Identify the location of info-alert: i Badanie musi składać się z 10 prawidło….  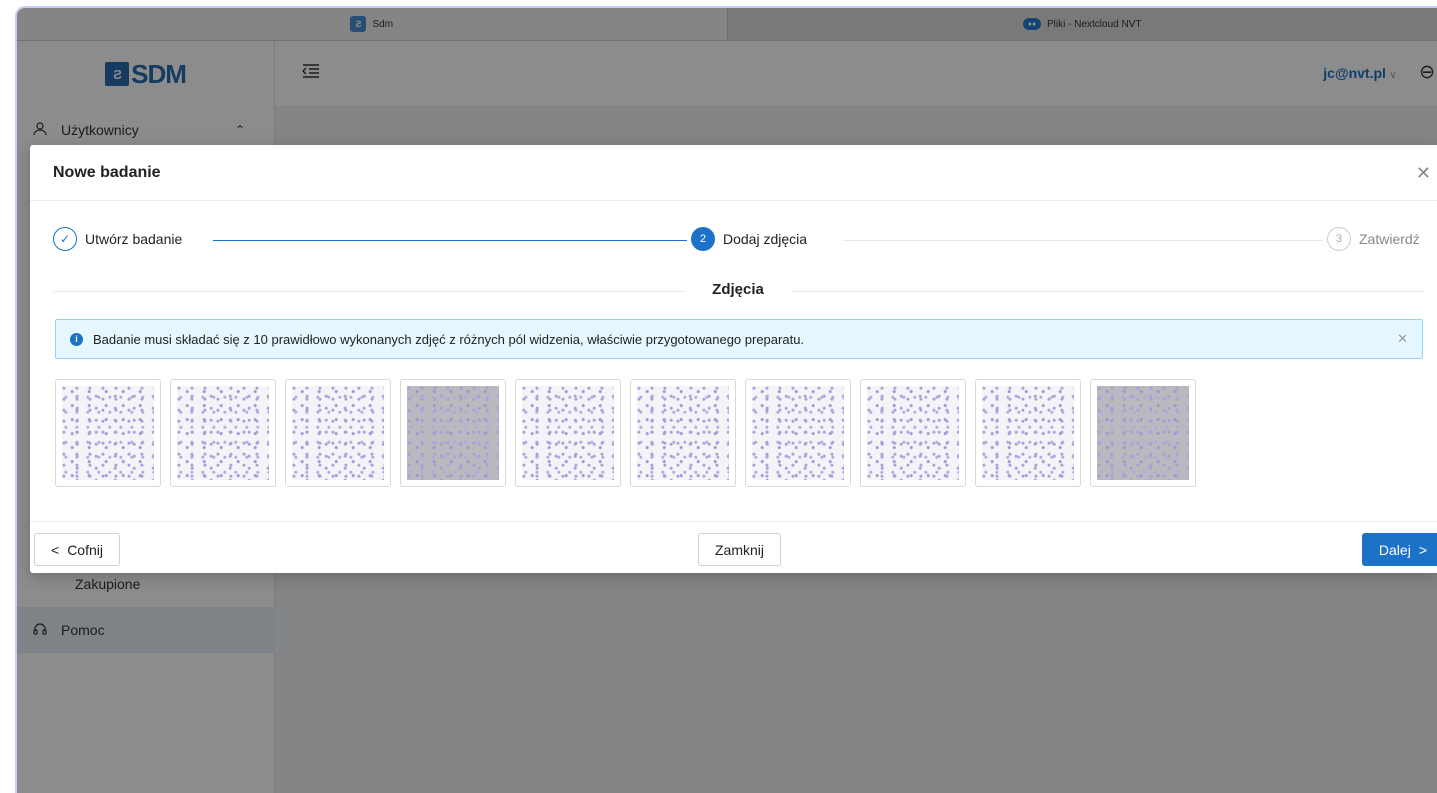
(739, 339).